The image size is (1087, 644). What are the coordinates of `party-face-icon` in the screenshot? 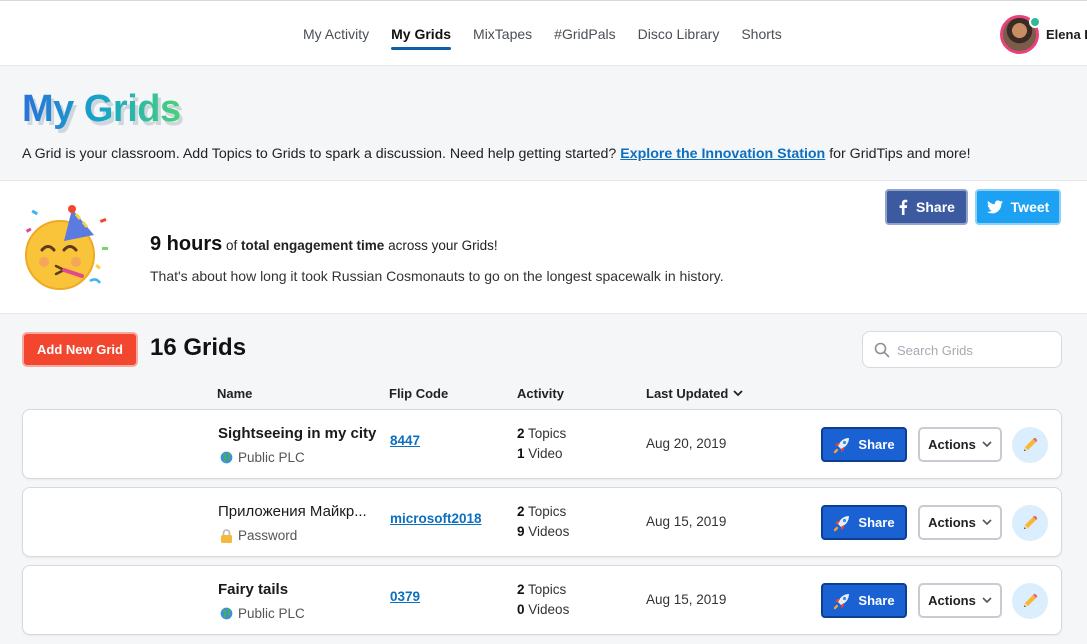 It's located at (66, 247).